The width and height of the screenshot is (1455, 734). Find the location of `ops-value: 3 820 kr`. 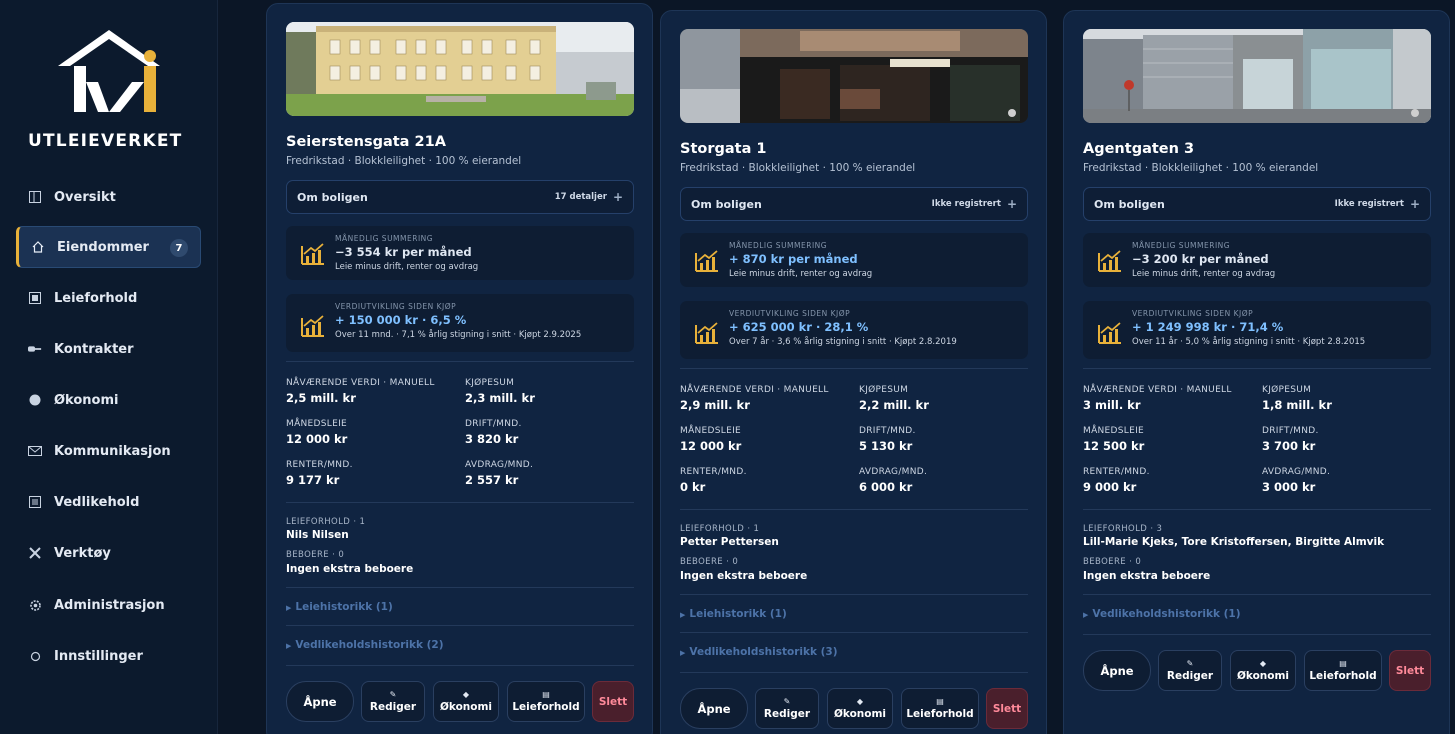

ops-value: 3 820 kr is located at coordinates (492, 439).